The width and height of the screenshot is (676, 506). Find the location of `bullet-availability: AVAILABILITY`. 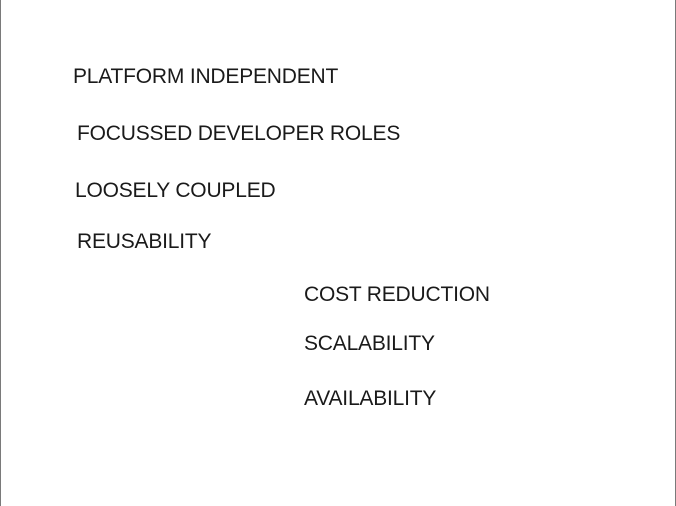

bullet-availability: AVAILABILITY is located at coordinates (370, 398).